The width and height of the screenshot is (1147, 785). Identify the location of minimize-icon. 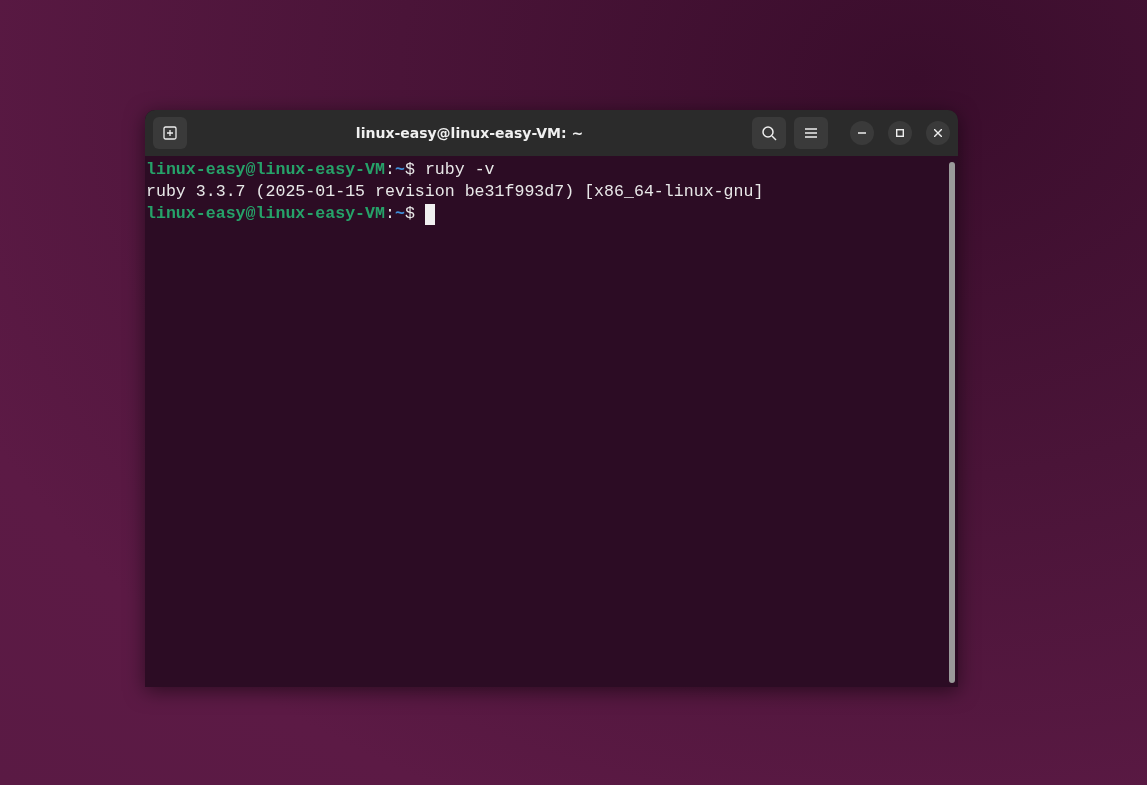
(862, 133).